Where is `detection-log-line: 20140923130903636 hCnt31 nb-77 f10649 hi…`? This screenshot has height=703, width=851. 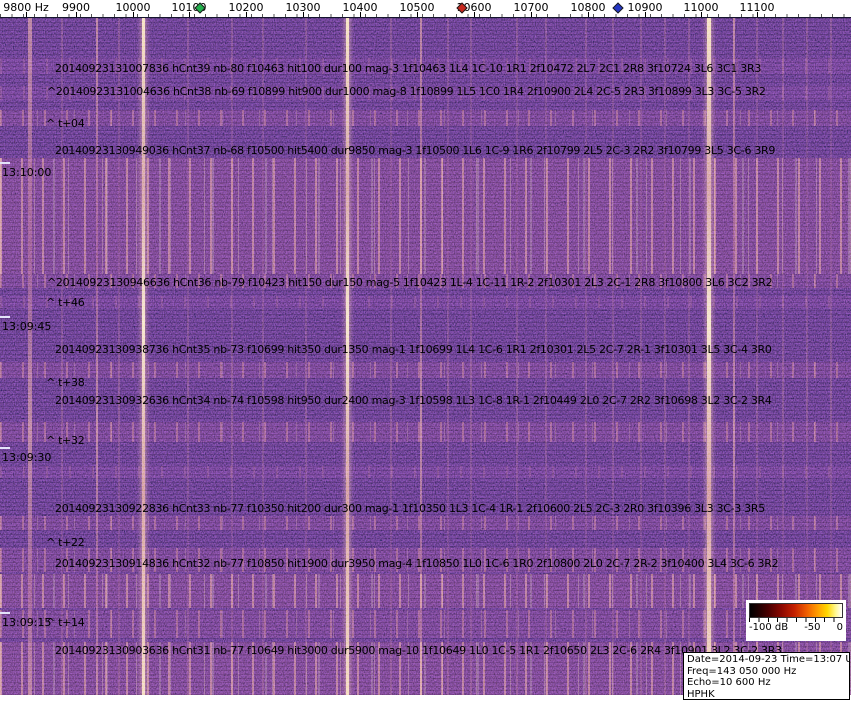 detection-log-line: 20140923130903636 hCnt31 nb-77 f10649 hi… is located at coordinates (418, 650).